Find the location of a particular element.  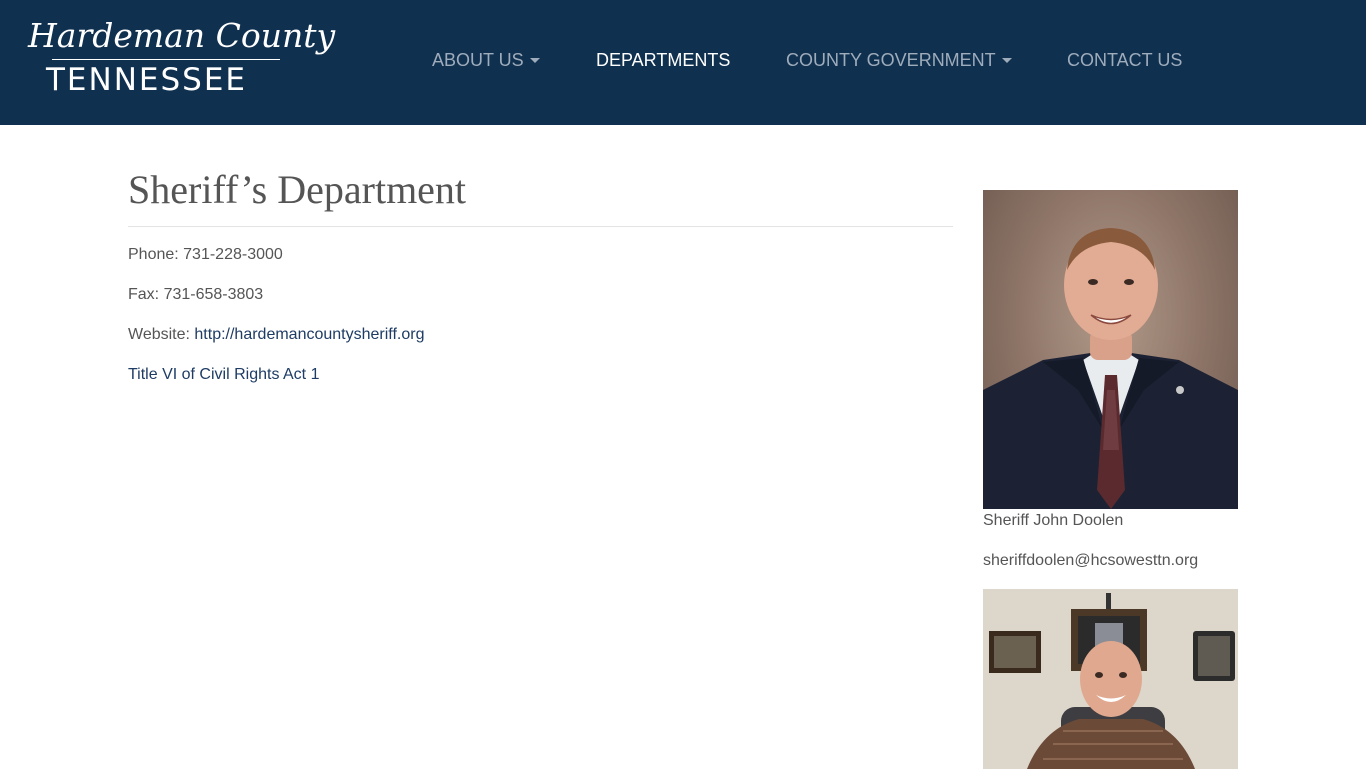

sheriff-portrait-image is located at coordinates (1110, 368).